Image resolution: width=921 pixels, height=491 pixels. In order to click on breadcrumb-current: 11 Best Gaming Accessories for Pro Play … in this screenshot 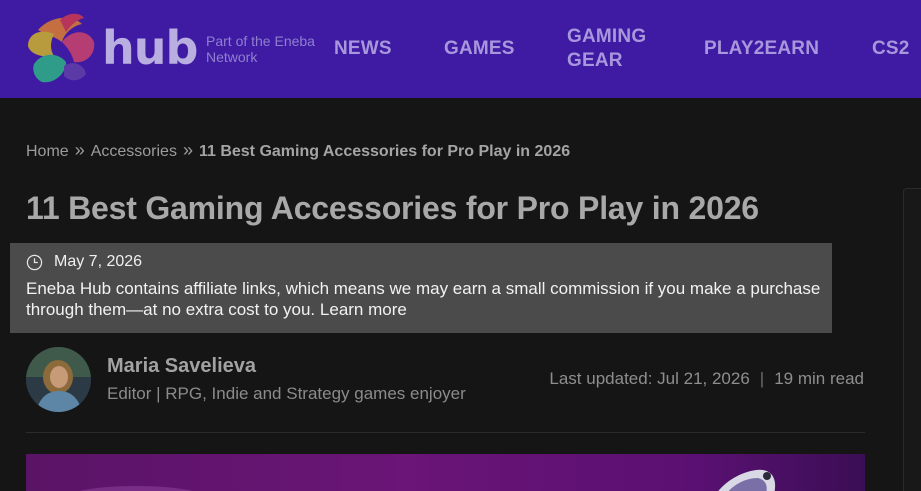, I will do `click(384, 151)`.